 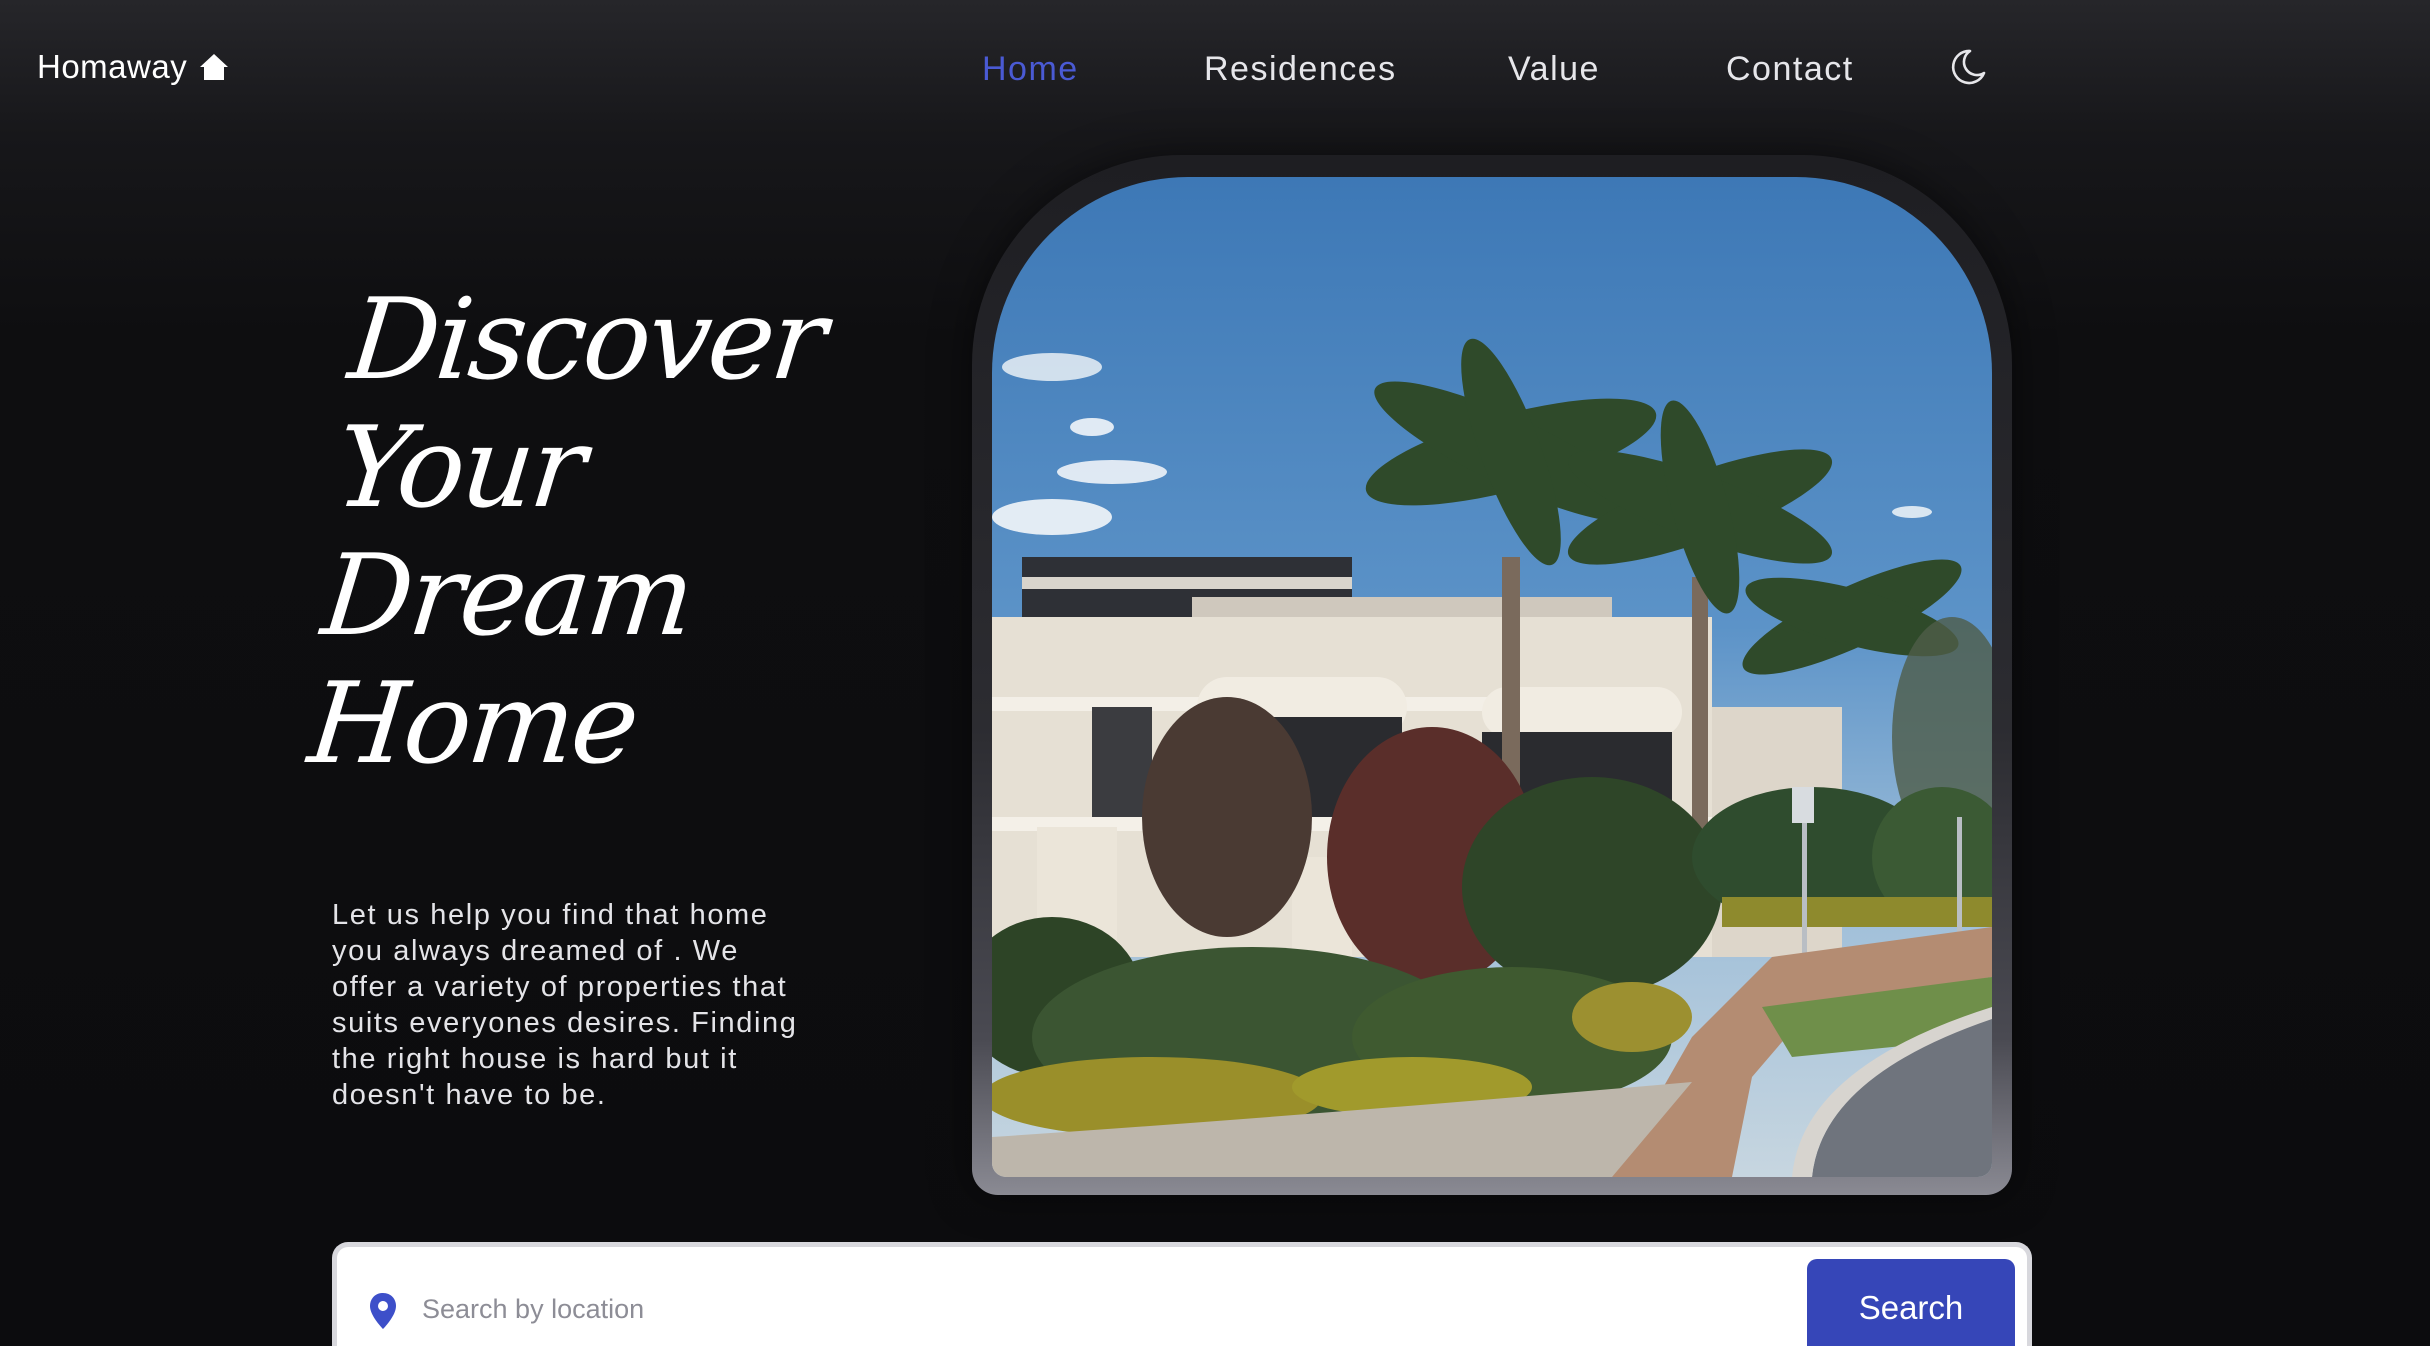 I want to click on location-pin-icon, so click(x=383, y=1311).